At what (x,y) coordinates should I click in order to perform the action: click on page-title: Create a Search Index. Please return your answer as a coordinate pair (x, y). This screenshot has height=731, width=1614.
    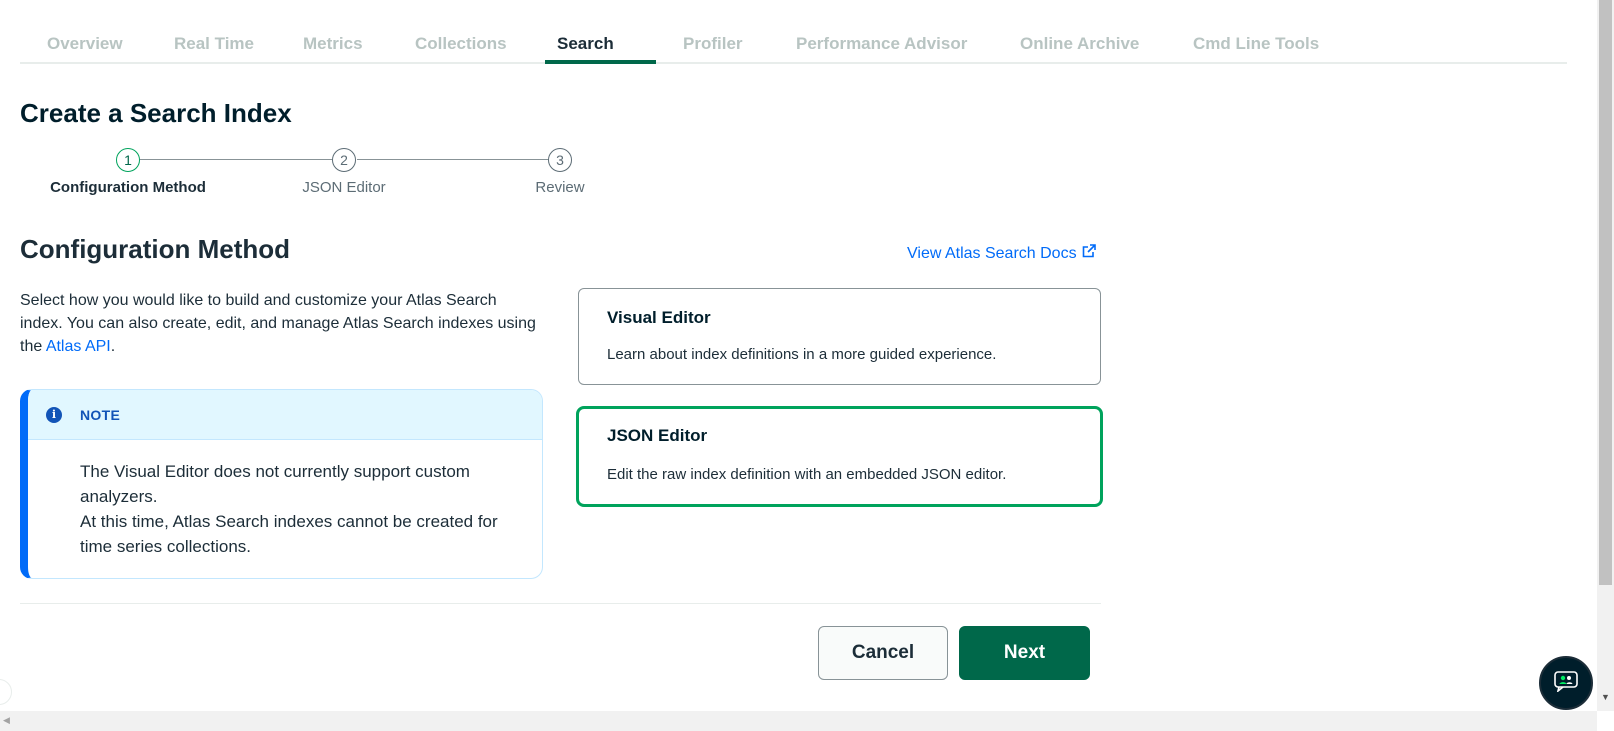
    Looking at the image, I should click on (156, 113).